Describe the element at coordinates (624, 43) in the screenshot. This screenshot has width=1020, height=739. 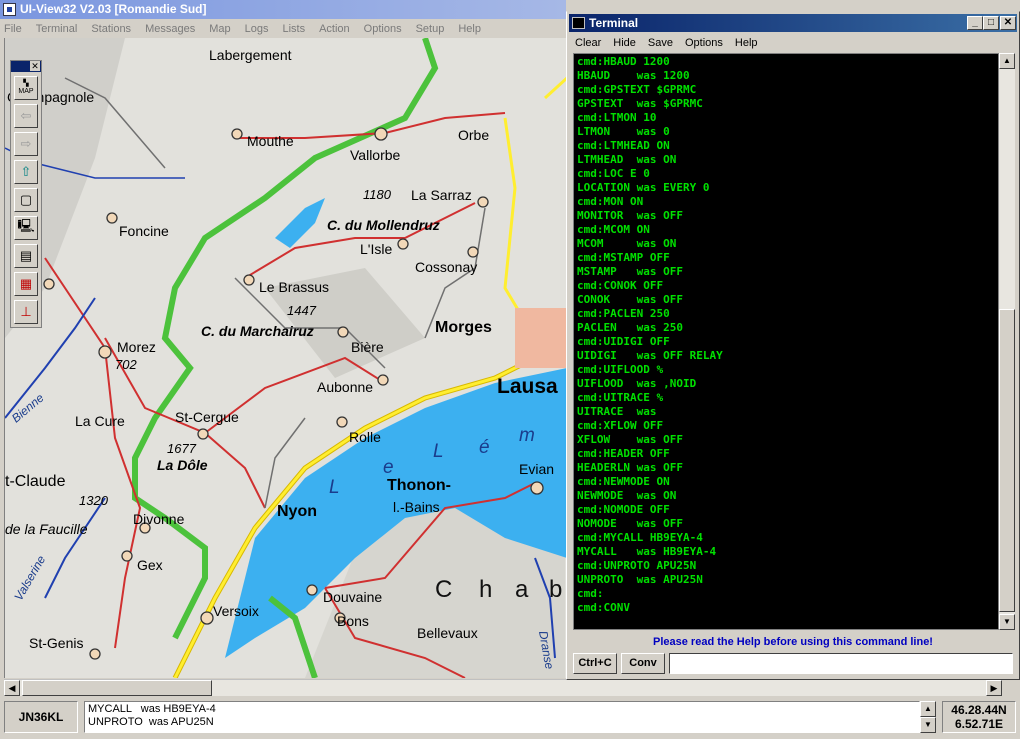
I see `terminal-menu-hide: Hide` at that location.